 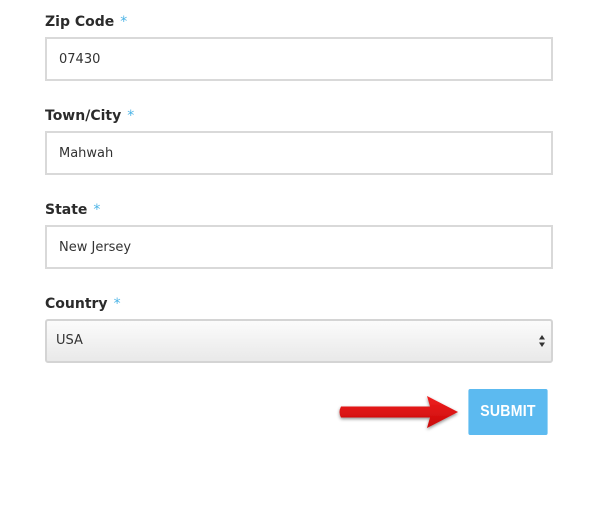 I want to click on town-city-label-text: Town/City, so click(x=83, y=116).